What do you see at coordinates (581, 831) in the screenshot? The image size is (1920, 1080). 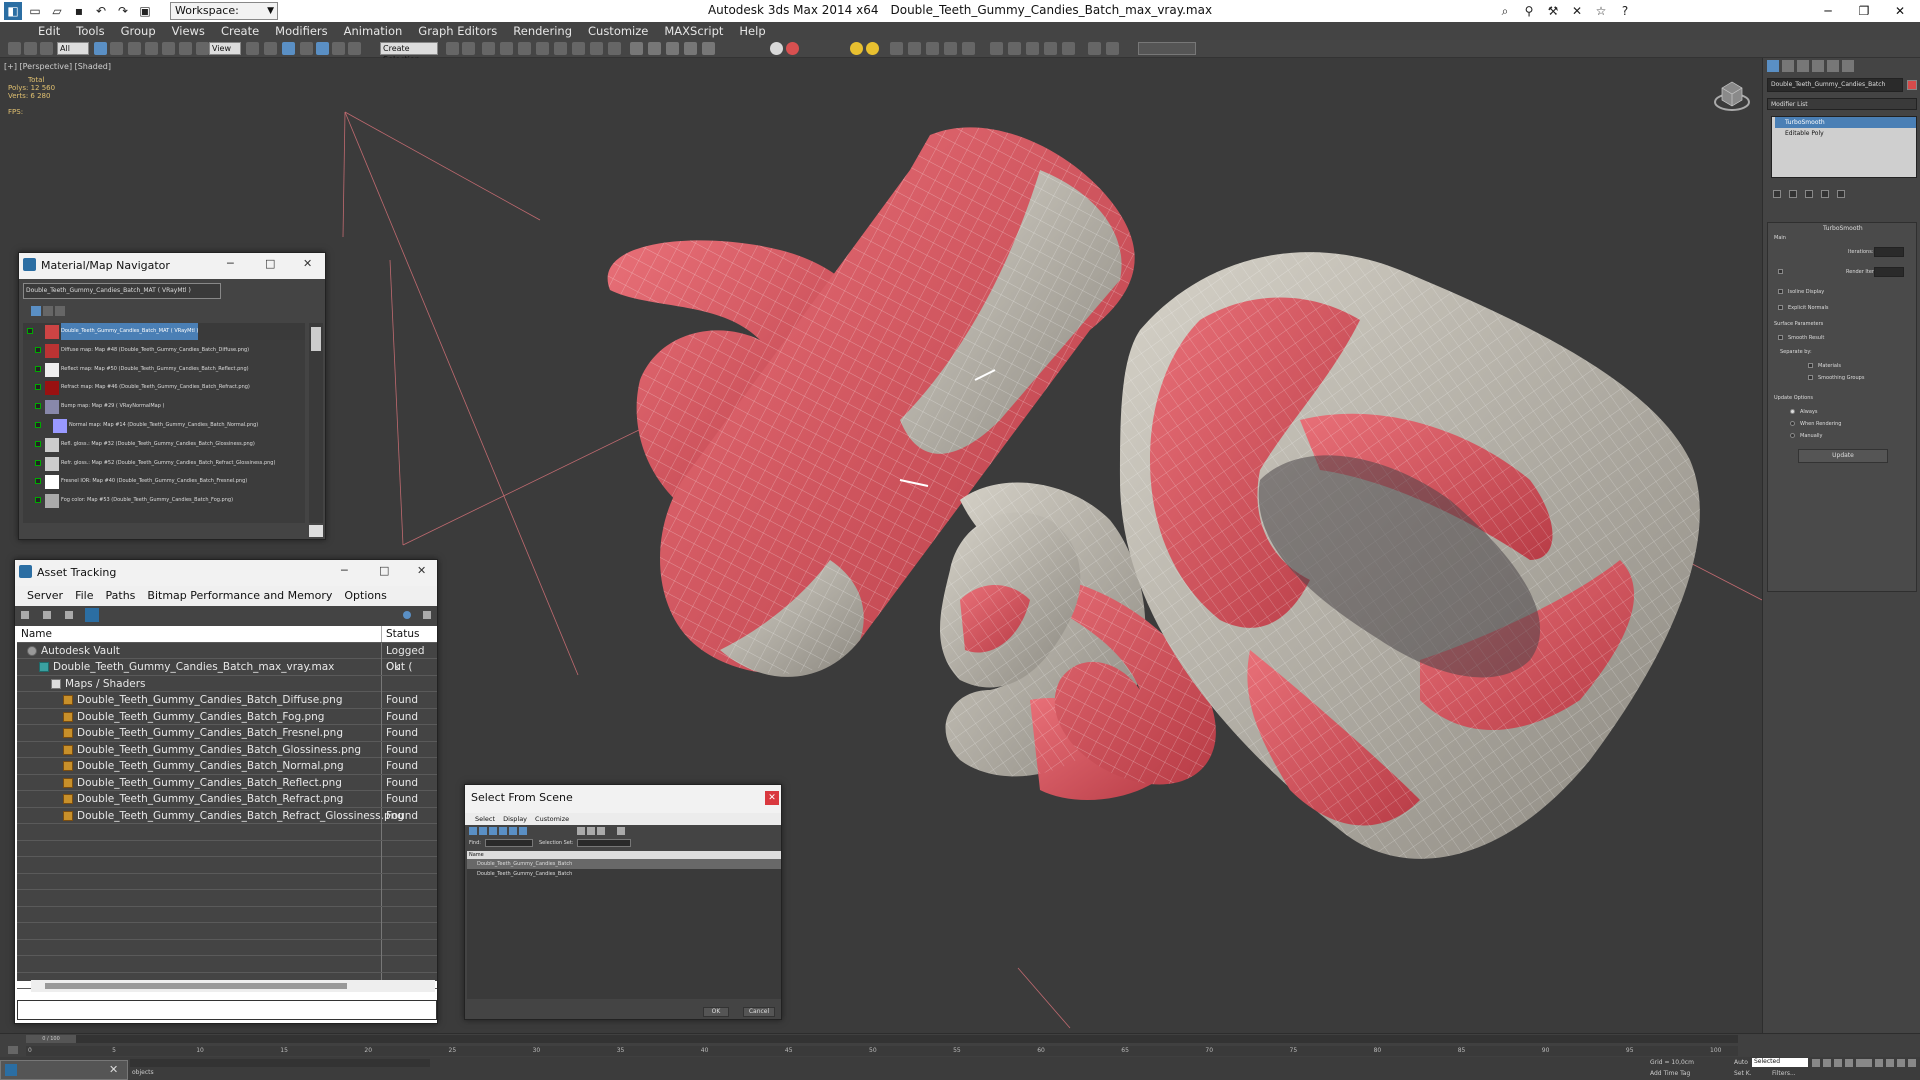 I see `select-all-icon` at bounding box center [581, 831].